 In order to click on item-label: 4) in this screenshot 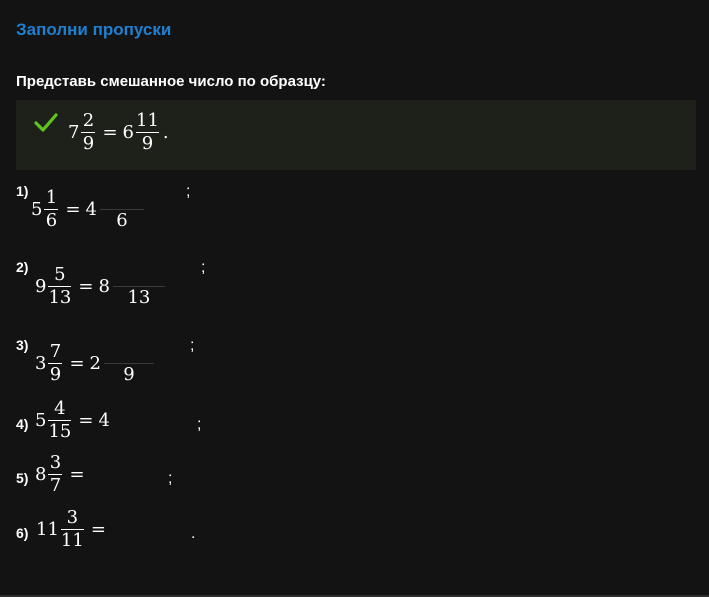, I will do `click(22, 424)`.